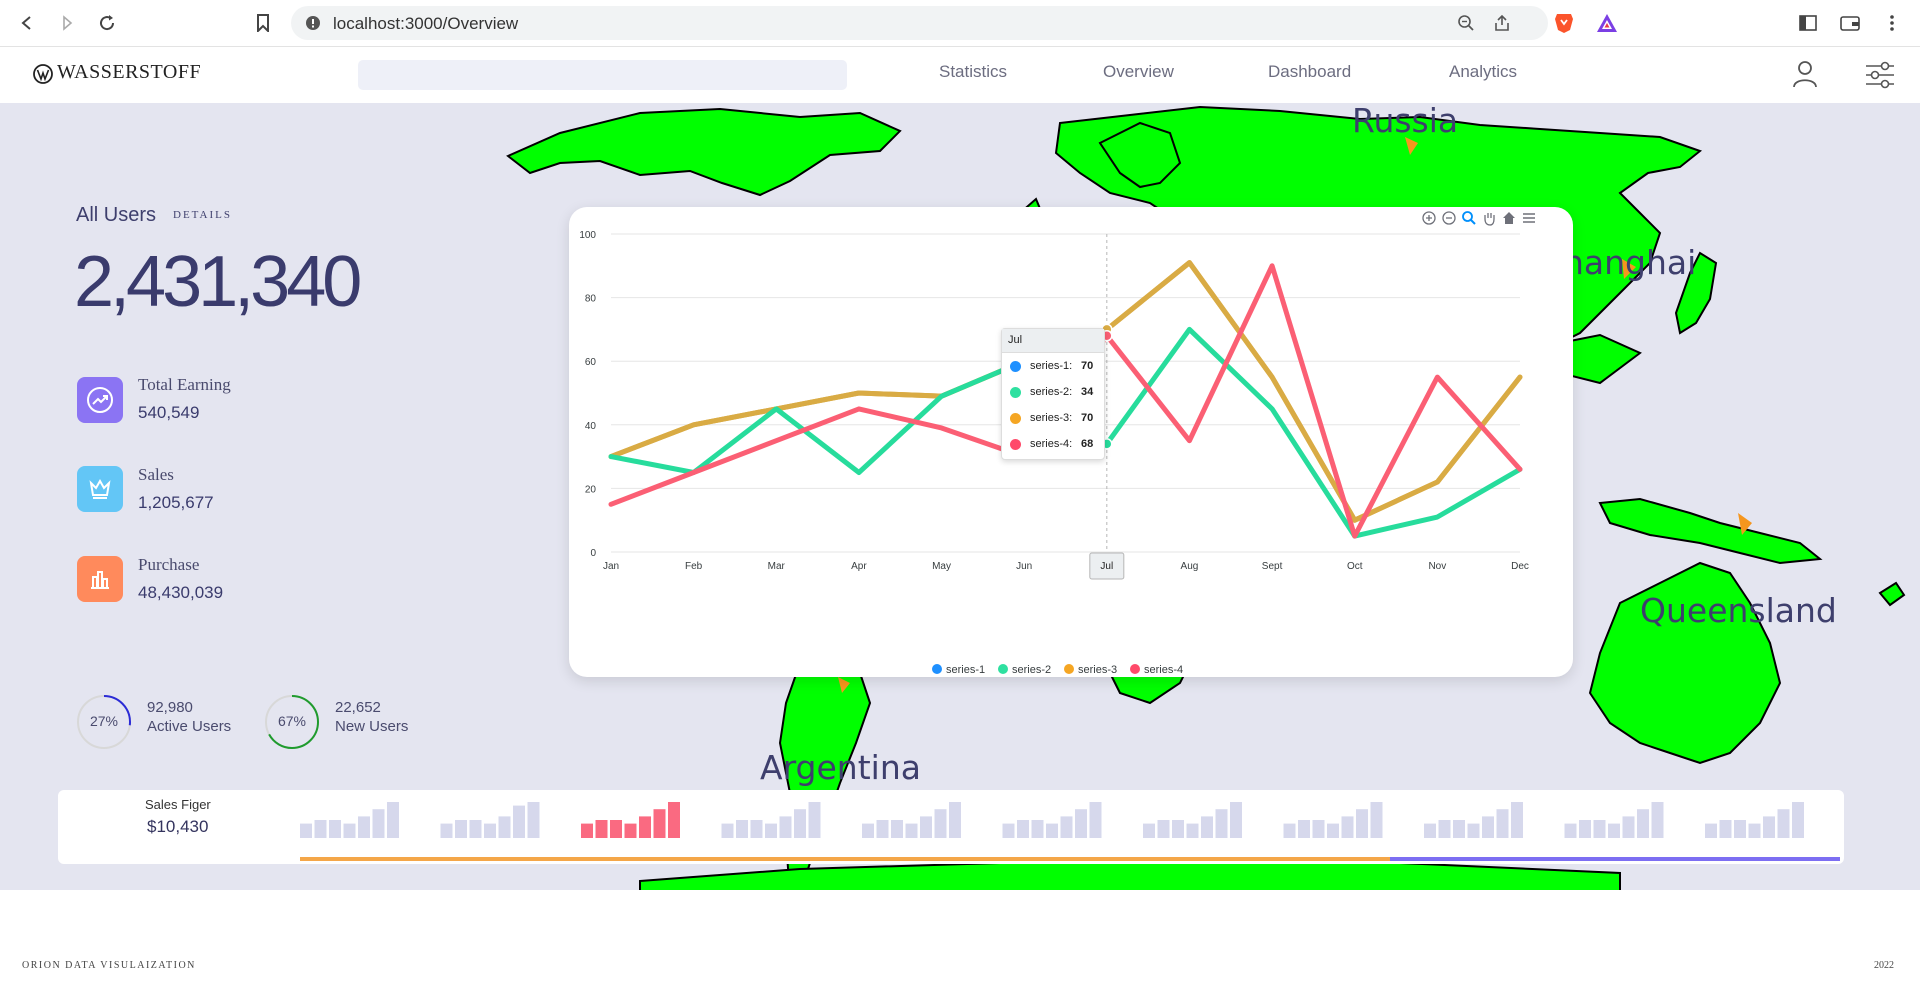 The image size is (1920, 981). Describe the element at coordinates (840, 767) in the screenshot. I see `map-label-argentina: Argentina` at that location.